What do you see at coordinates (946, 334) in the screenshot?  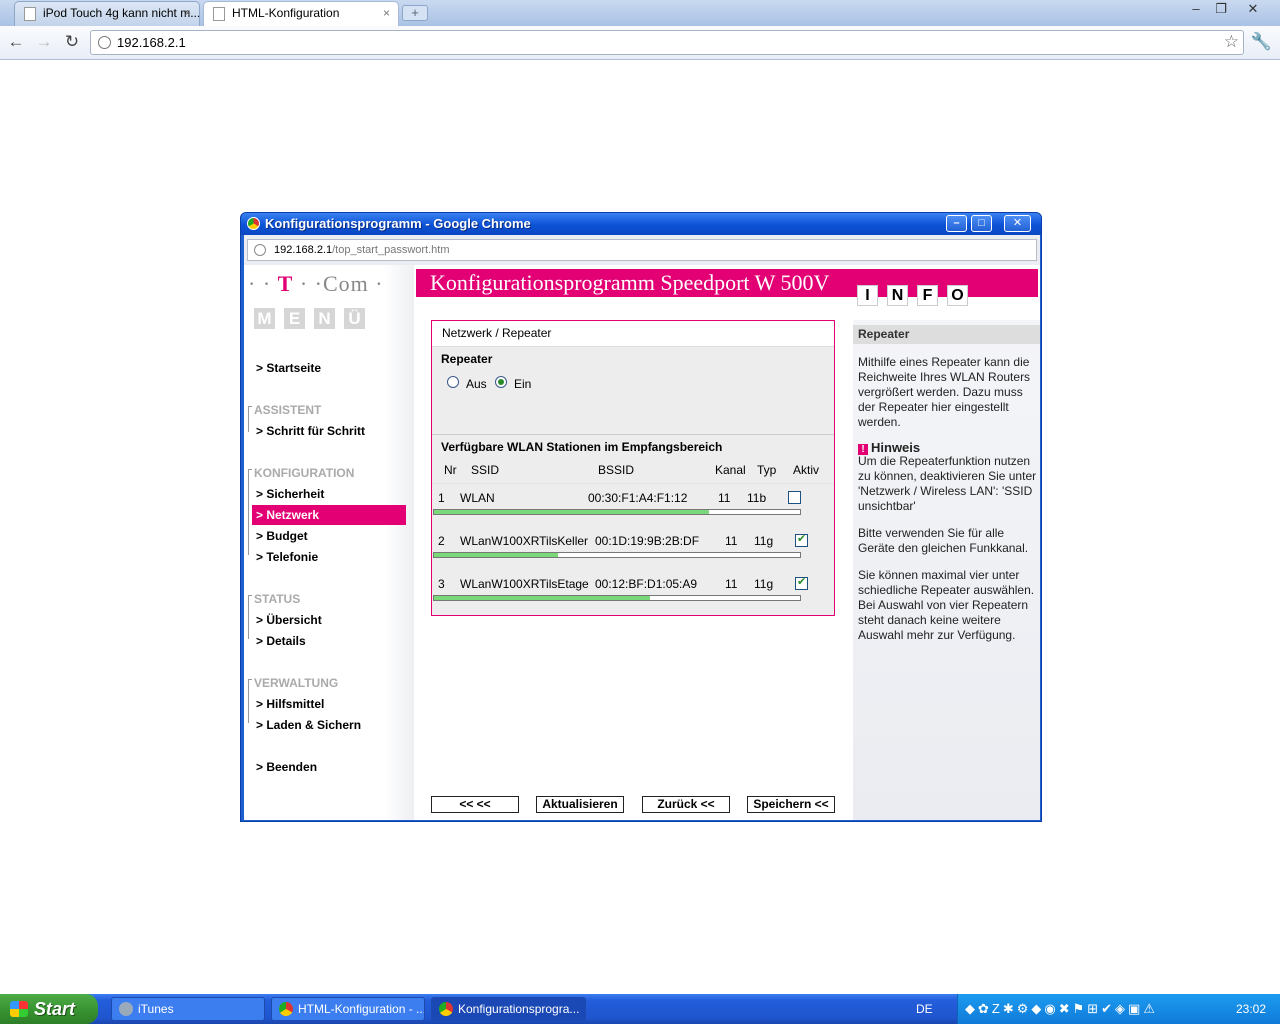 I see `info-heading: Repeater` at bounding box center [946, 334].